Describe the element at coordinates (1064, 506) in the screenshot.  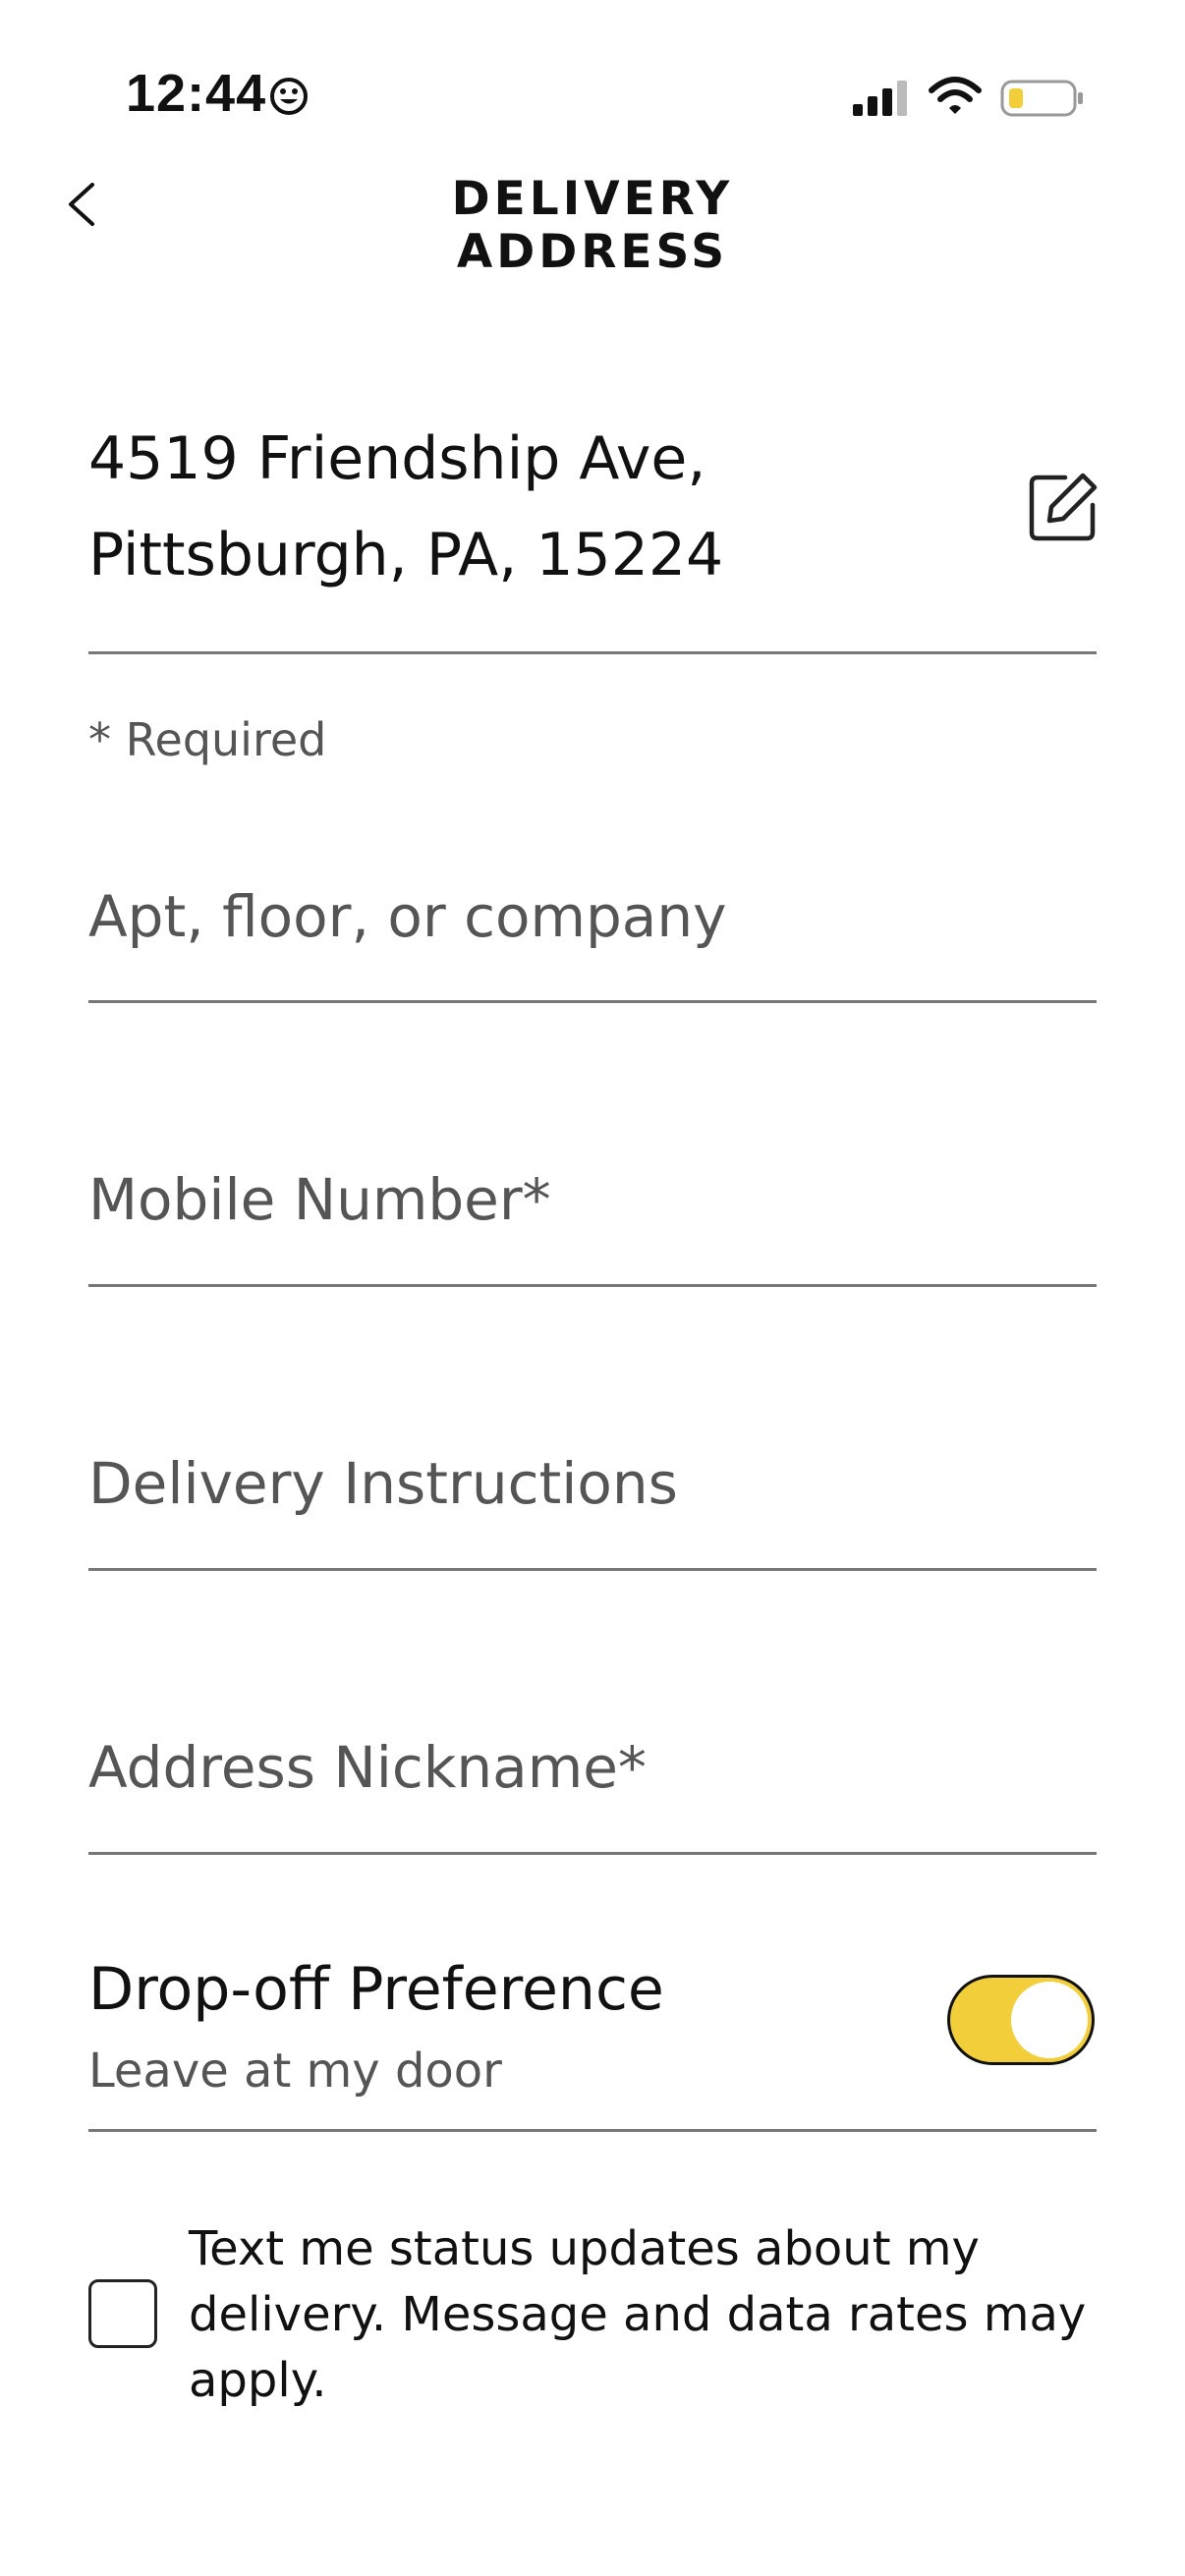
I see `edit-icon` at that location.